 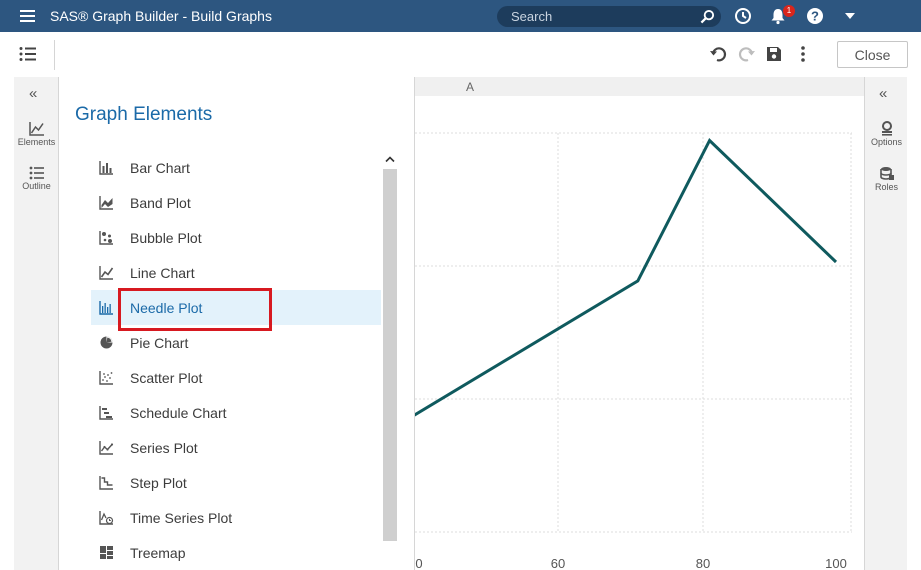 I want to click on list-view-icon, so click(x=28, y=54).